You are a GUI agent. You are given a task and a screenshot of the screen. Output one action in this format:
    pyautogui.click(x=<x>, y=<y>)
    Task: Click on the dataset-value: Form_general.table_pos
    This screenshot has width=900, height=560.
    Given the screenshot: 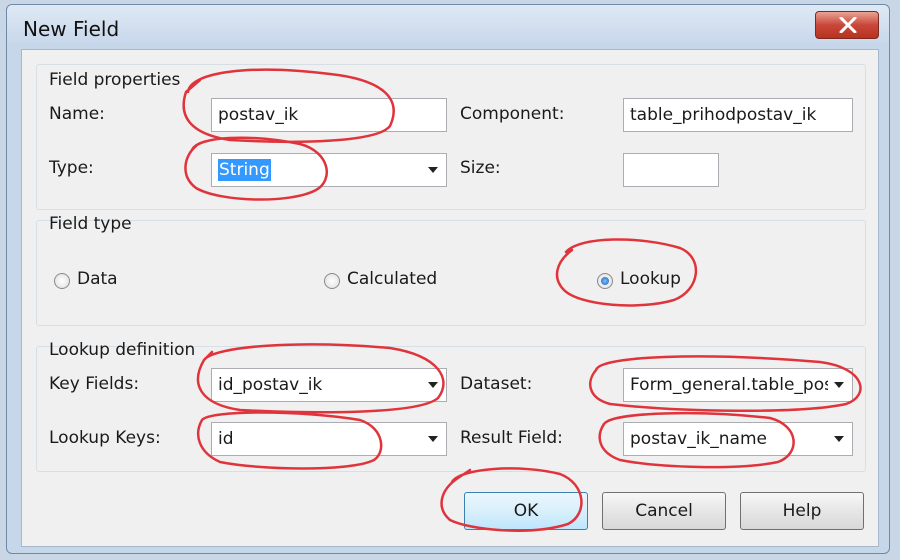 What is the action you would take?
    pyautogui.click(x=729, y=385)
    